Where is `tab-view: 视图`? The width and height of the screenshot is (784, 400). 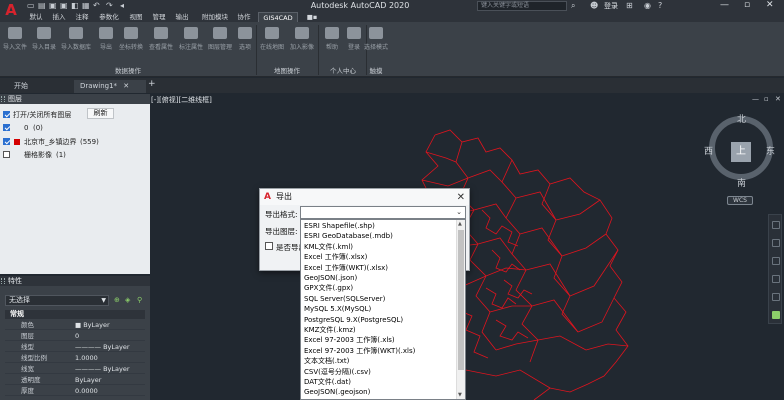
tab-view: 视图 is located at coordinates (136, 17).